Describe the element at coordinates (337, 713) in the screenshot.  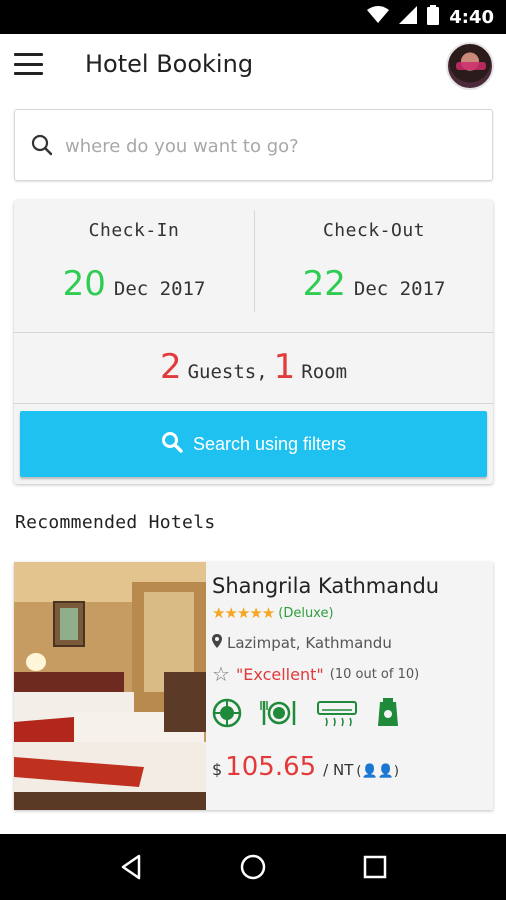
I see `air-conditioner-icon` at that location.